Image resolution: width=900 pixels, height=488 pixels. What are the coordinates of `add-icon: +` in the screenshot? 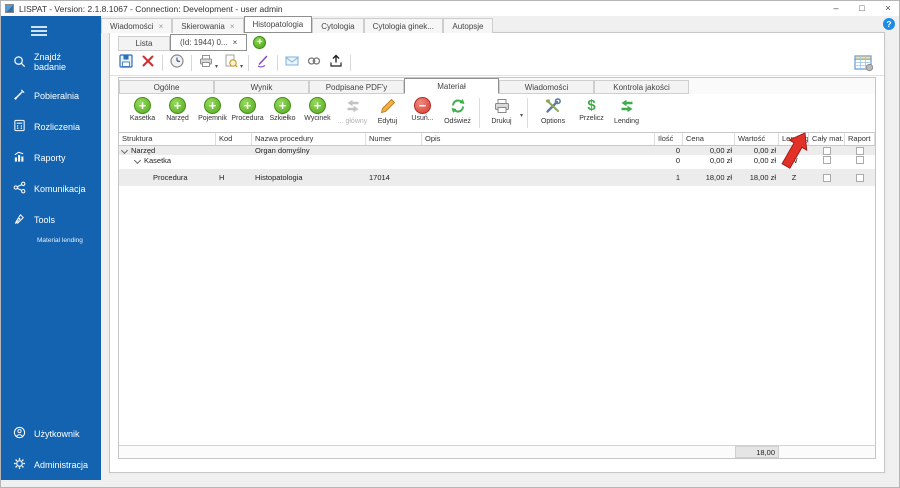 It's located at (247, 105).